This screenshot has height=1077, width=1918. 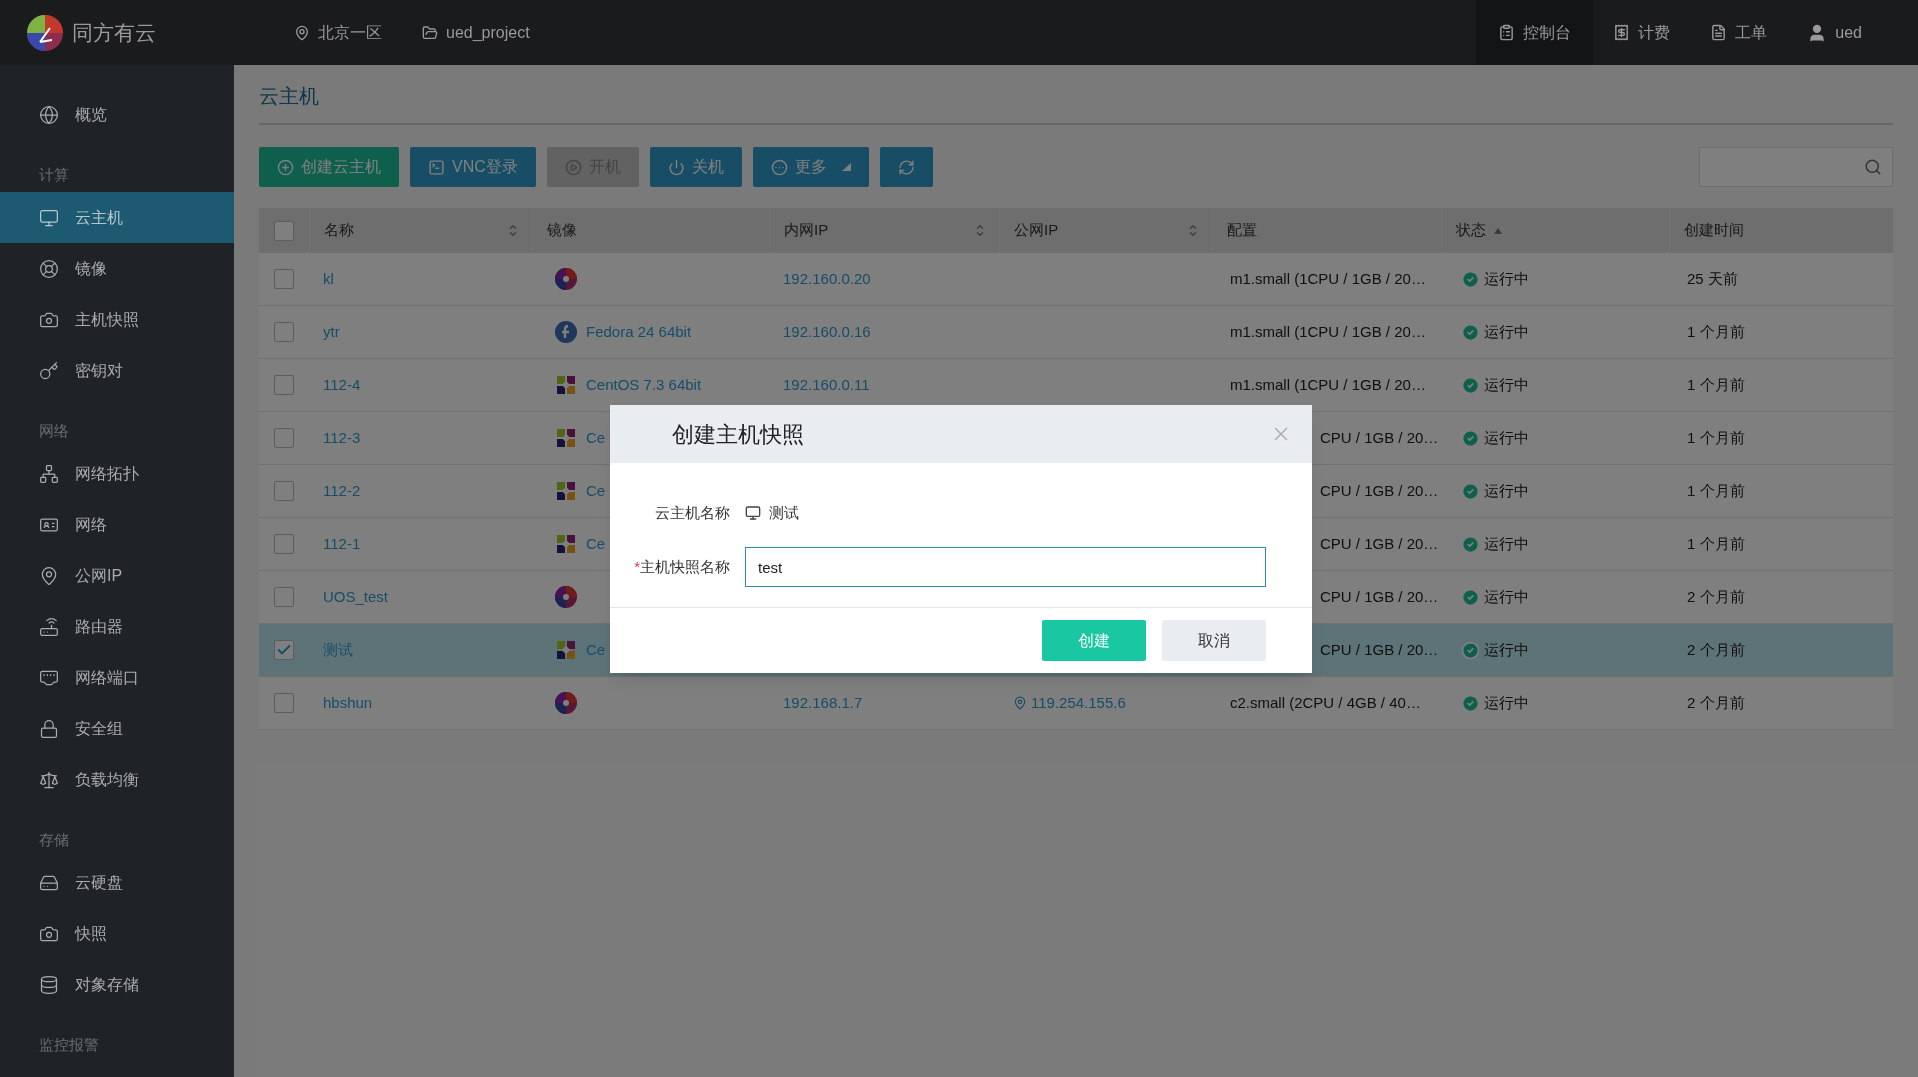 What do you see at coordinates (69, 1044) in the screenshot?
I see `sidebar-heading: 监控报警` at bounding box center [69, 1044].